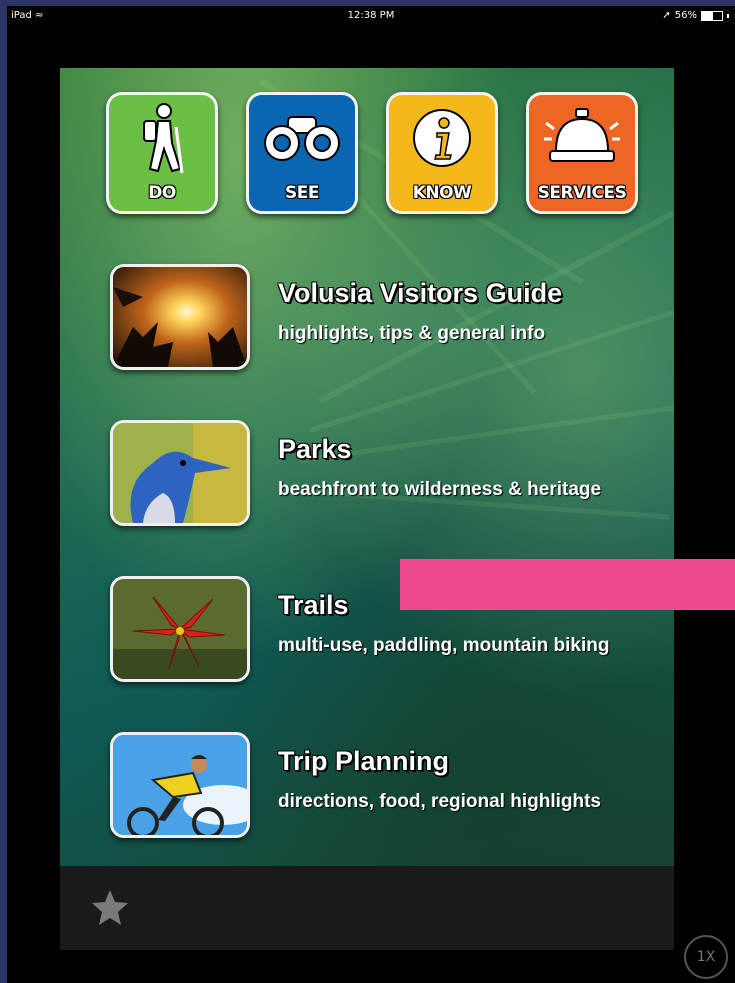 Image resolution: width=735 pixels, height=983 pixels. What do you see at coordinates (666, 15) in the screenshot?
I see `location-icon: ➚` at bounding box center [666, 15].